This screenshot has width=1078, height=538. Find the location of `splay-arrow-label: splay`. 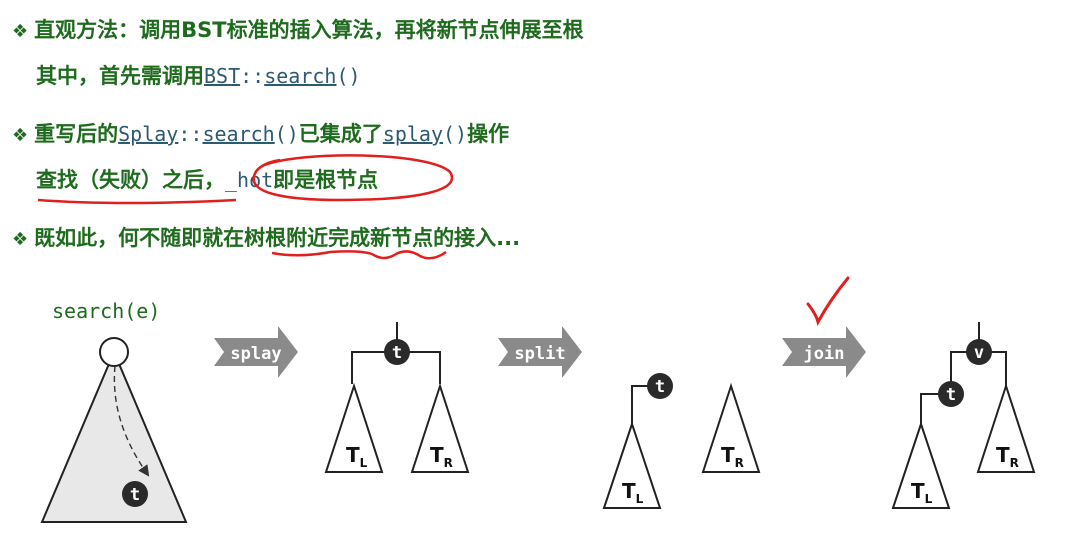

splay-arrow-label: splay is located at coordinates (255, 354).